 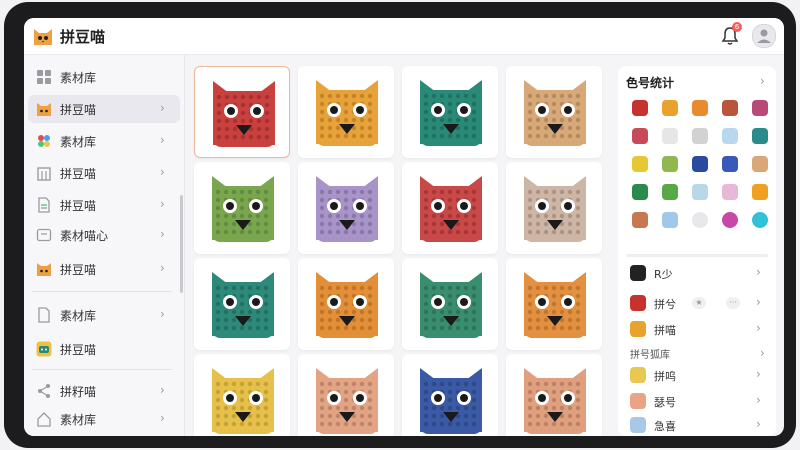 What do you see at coordinates (665, 330) in the screenshot?
I see `bead-label: 拼喵` at bounding box center [665, 330].